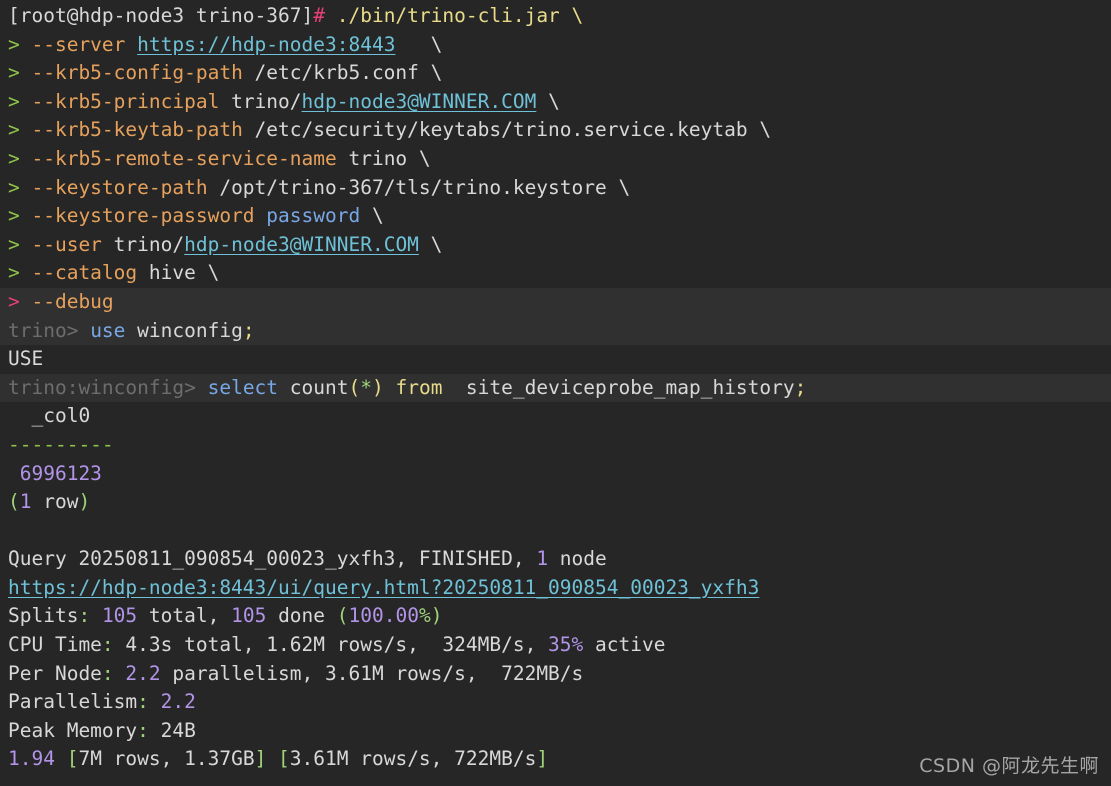  What do you see at coordinates (555, 45) in the screenshot?
I see `terminal-line-opt-server: > --server https://hdp-node3:8443 \` at bounding box center [555, 45].